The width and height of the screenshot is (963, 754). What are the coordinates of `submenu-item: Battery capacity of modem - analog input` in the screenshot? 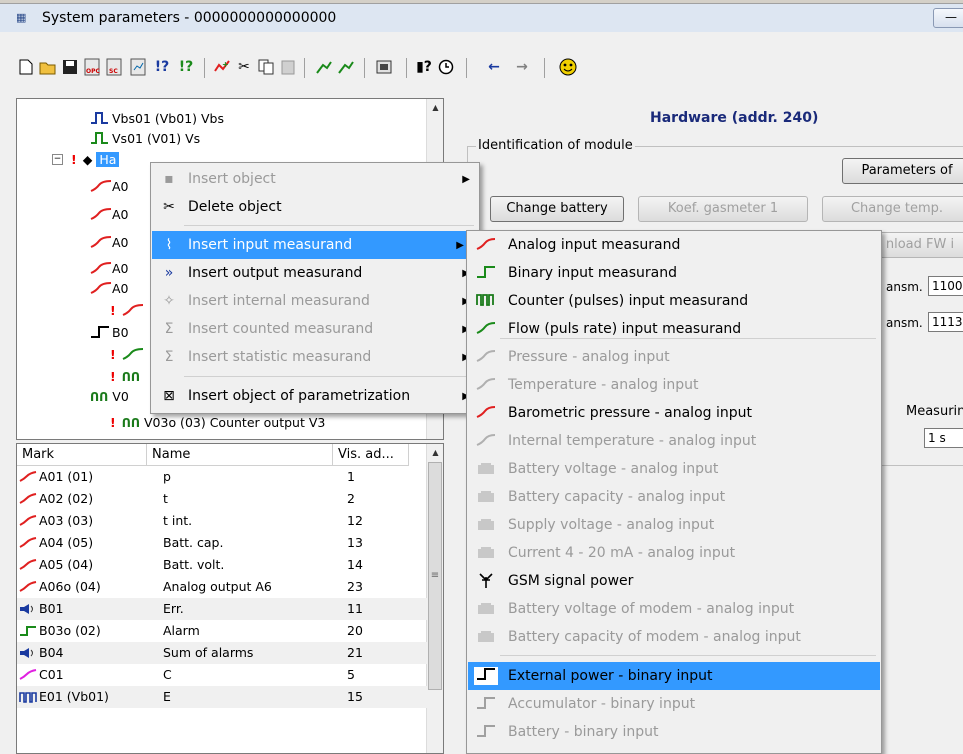 It's located at (674, 637).